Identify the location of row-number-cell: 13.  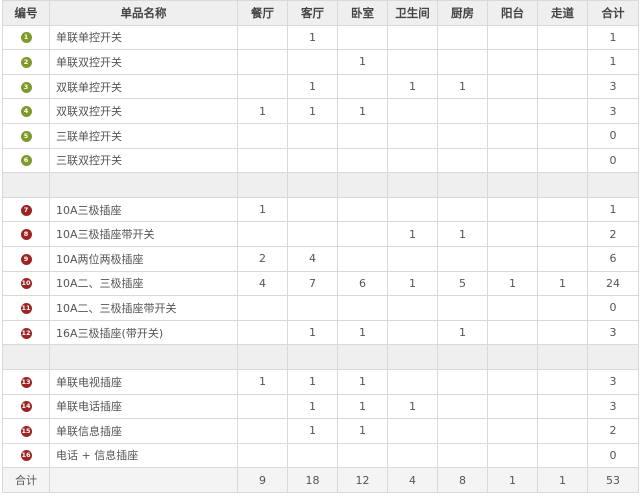
(26, 381).